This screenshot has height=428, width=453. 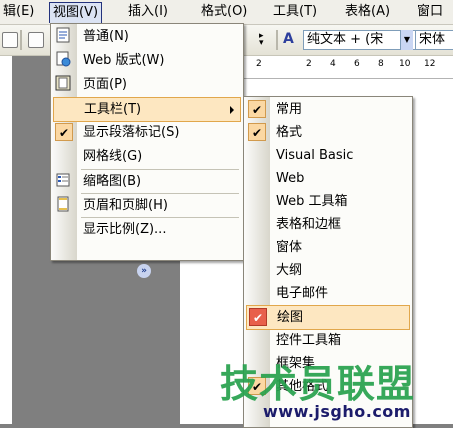 What do you see at coordinates (147, 156) in the screenshot?
I see `view-menu-item-gridlines: 网格线(G)` at bounding box center [147, 156].